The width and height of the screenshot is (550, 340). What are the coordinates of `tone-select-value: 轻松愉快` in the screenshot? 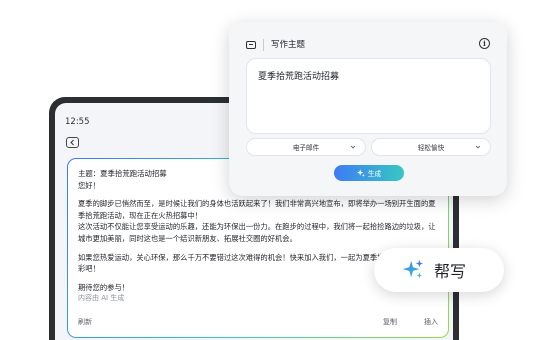 It's located at (431, 148).